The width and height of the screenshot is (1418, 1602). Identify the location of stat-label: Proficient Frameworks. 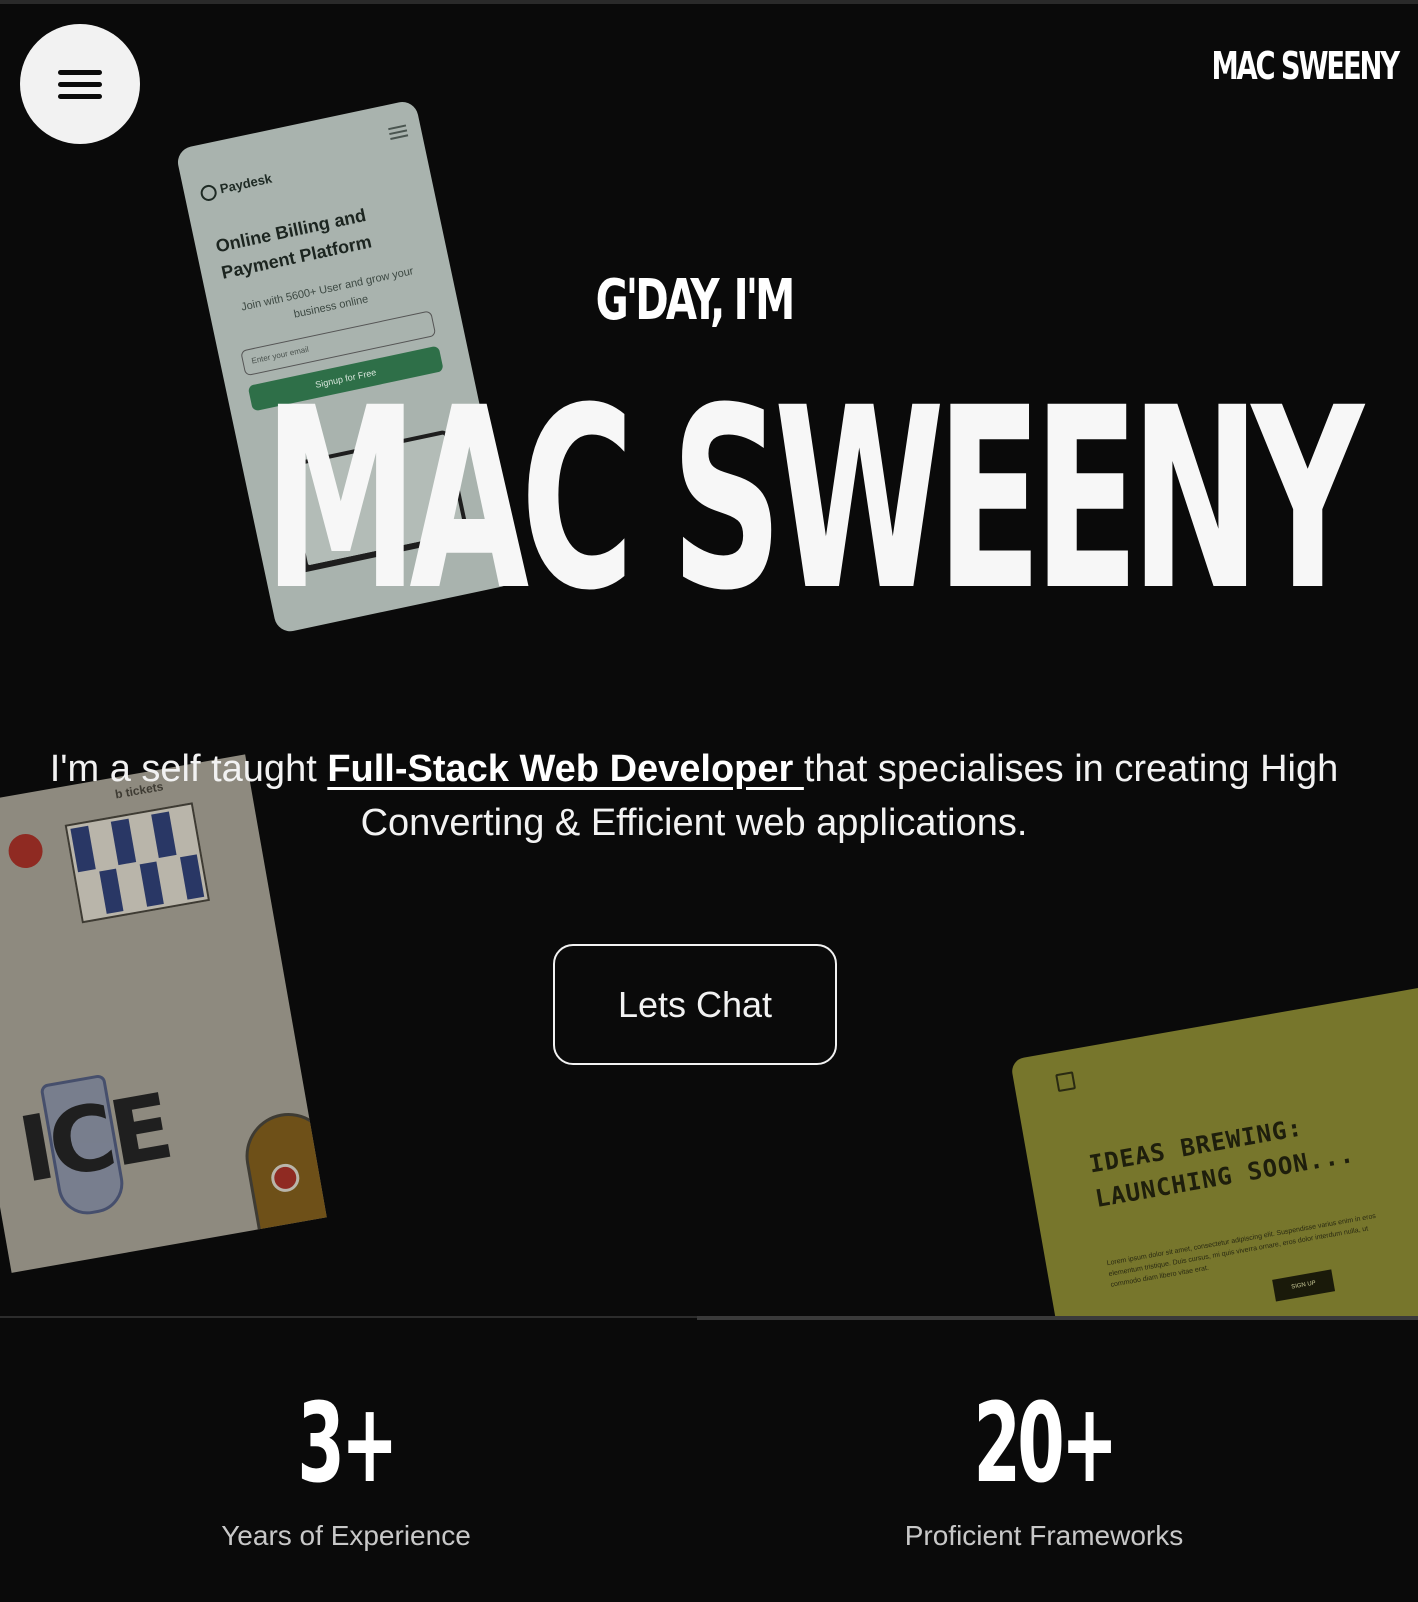
(1044, 1535).